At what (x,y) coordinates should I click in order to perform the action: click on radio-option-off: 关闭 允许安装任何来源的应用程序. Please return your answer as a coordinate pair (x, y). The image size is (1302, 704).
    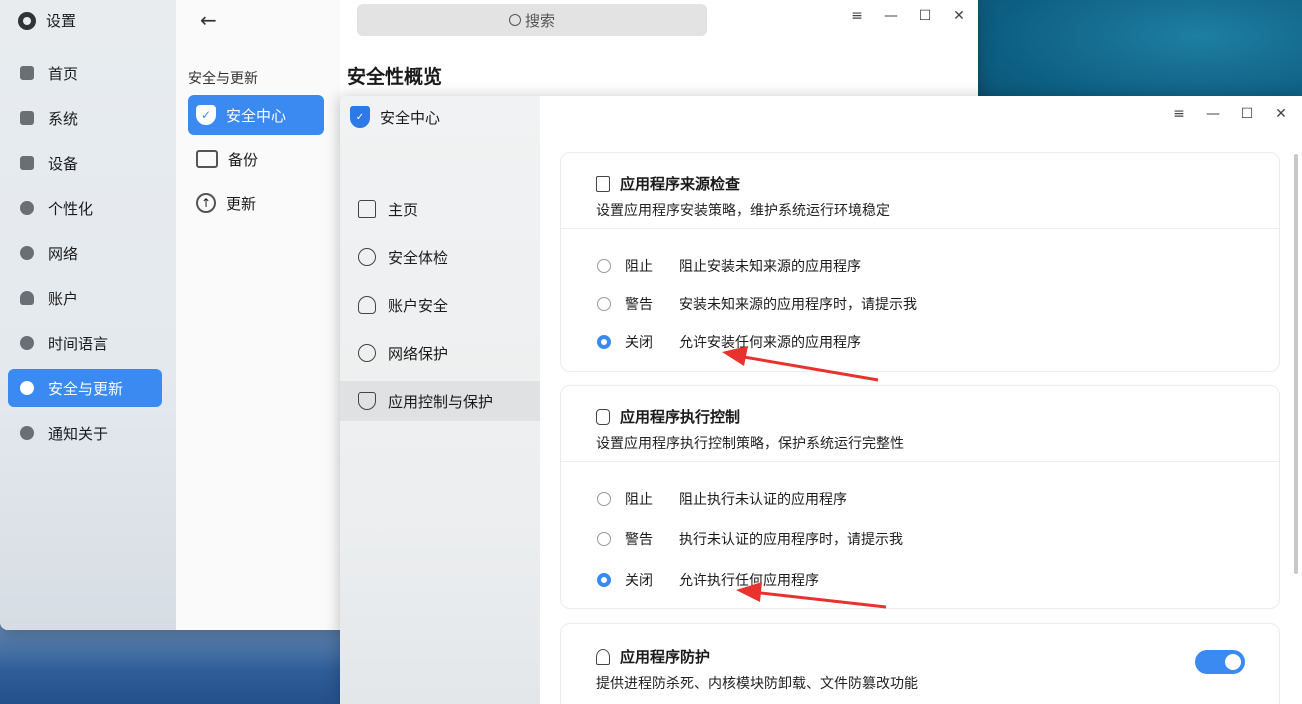
    Looking at the image, I should click on (729, 342).